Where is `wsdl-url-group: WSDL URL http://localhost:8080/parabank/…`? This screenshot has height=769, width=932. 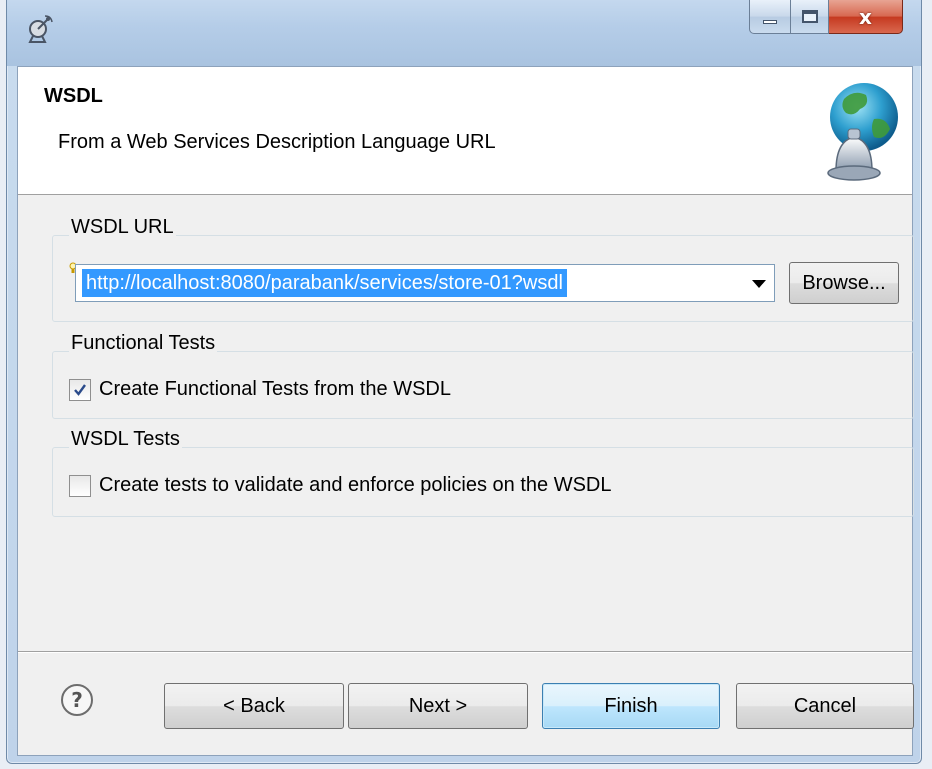 wsdl-url-group: WSDL URL http://localhost:8080/parabank/… is located at coordinates (483, 269).